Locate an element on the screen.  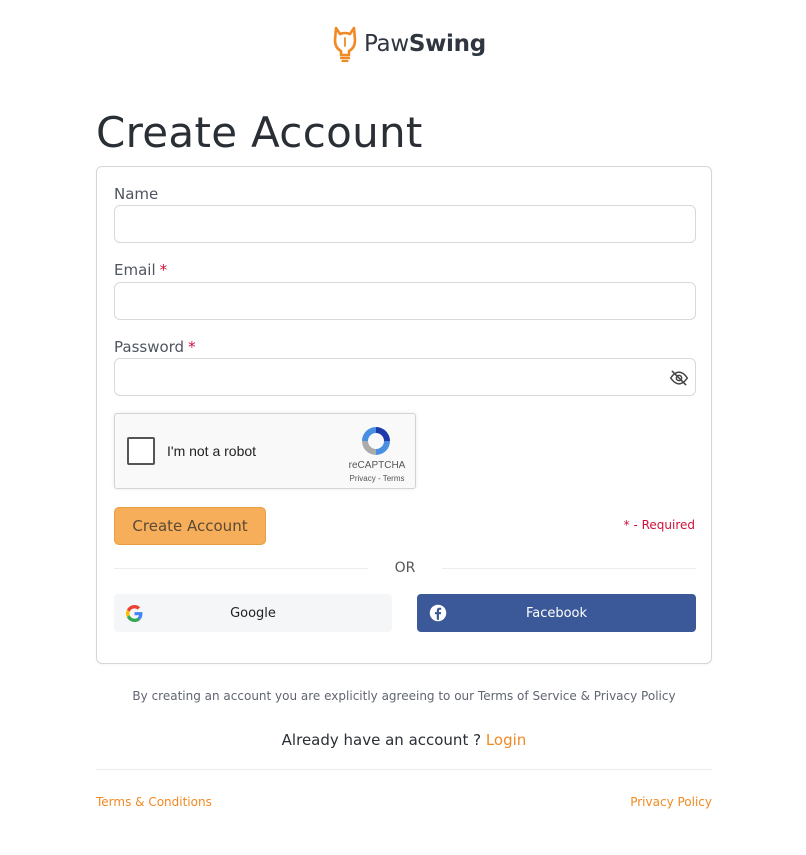
cat-lightbulb-icon is located at coordinates (345, 44).